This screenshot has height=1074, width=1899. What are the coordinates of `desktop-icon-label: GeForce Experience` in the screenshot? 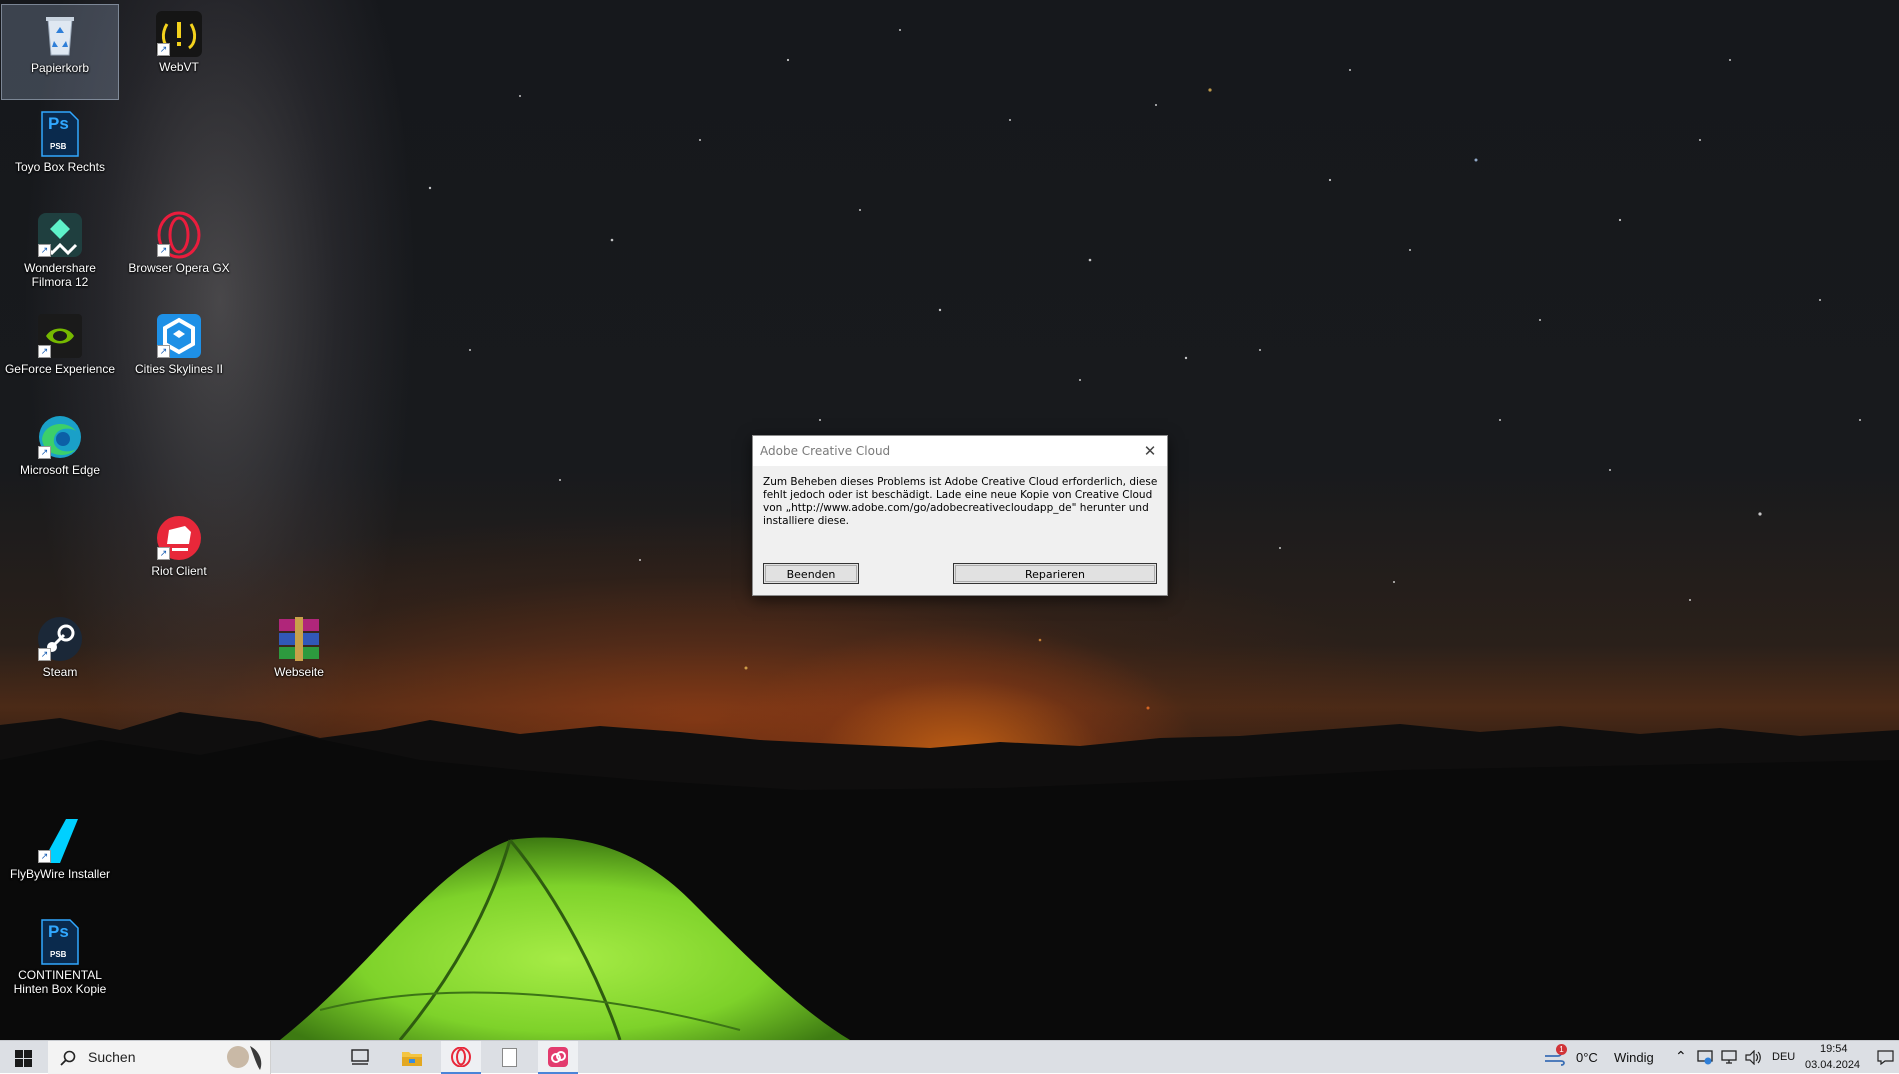 It's located at (60, 369).